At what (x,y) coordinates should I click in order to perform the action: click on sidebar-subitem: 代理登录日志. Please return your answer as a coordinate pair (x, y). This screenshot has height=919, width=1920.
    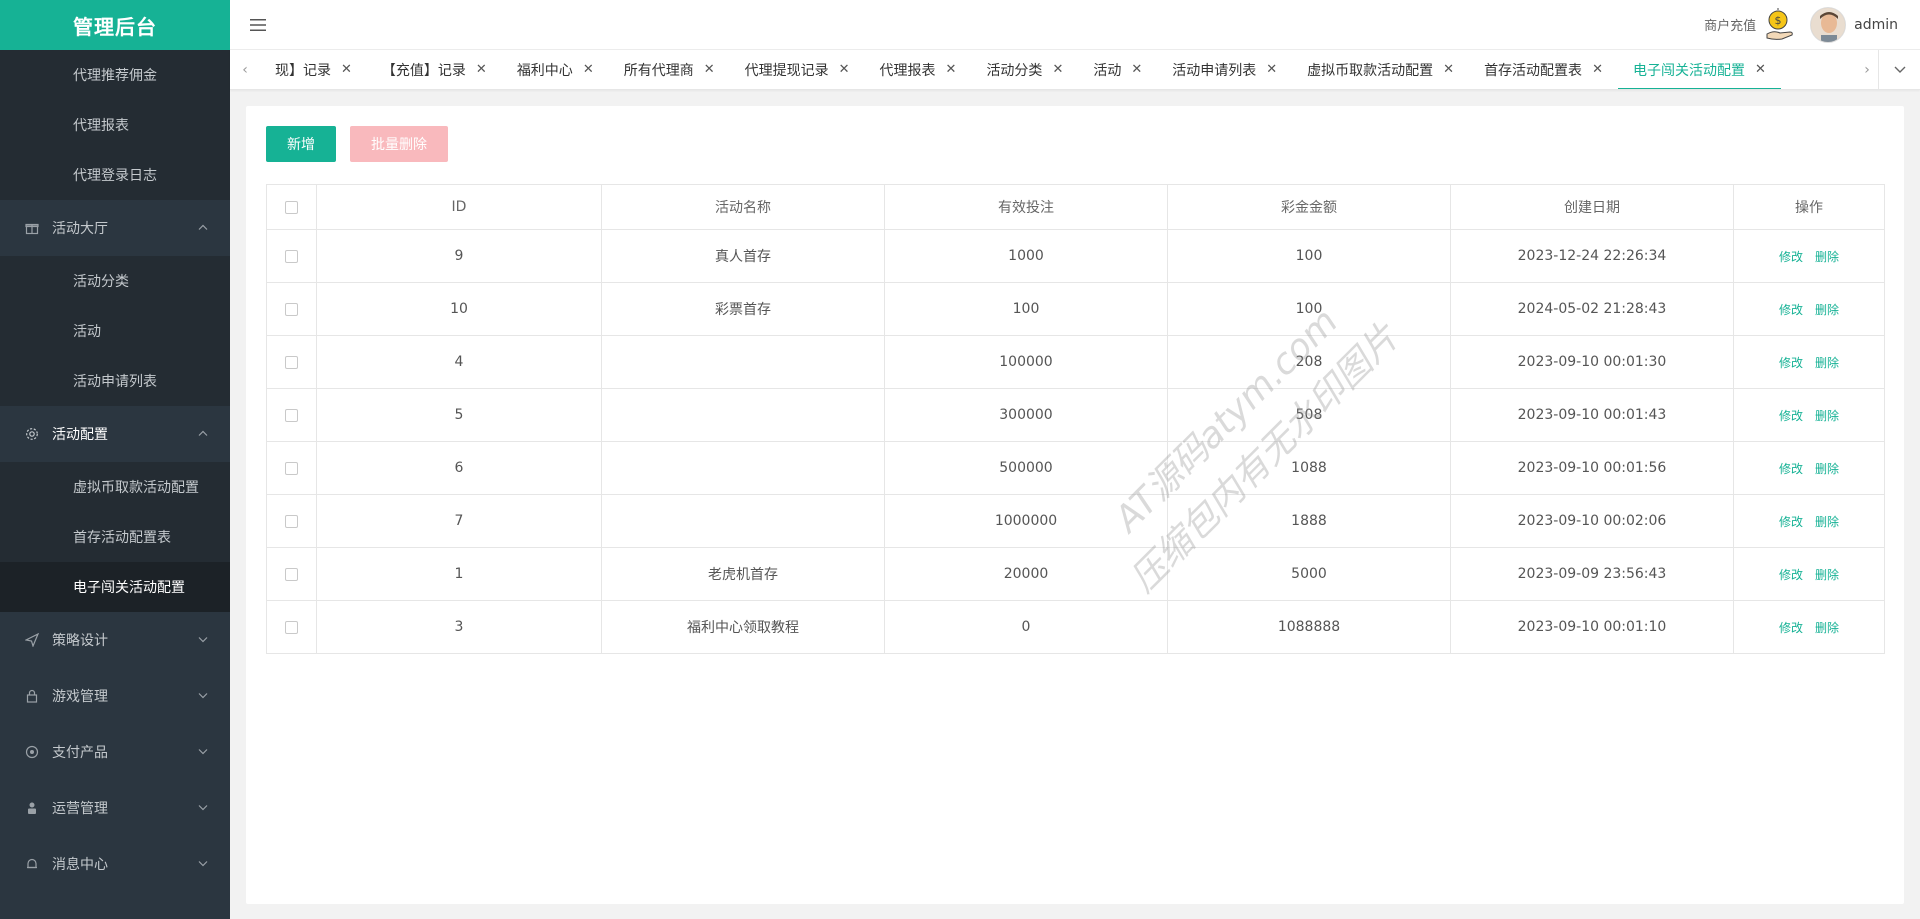
    Looking at the image, I should click on (115, 175).